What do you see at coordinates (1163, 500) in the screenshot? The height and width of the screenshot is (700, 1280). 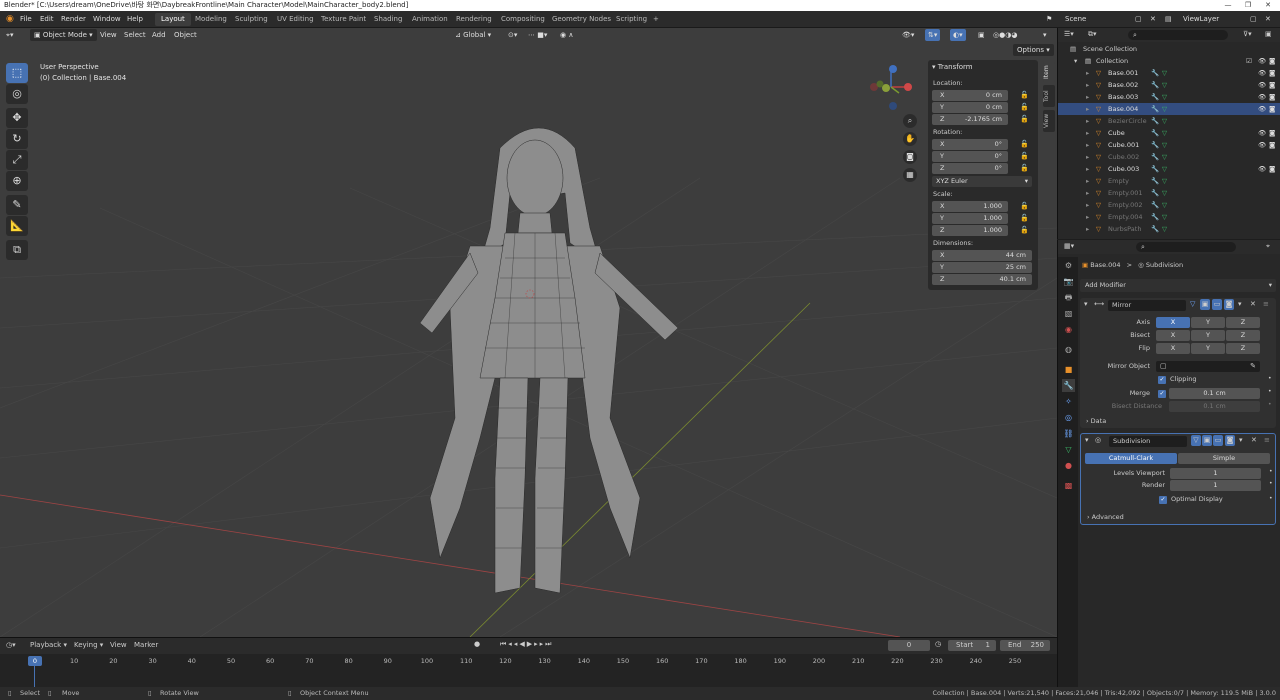 I see `optimal-display-checkbox: ✓` at bounding box center [1163, 500].